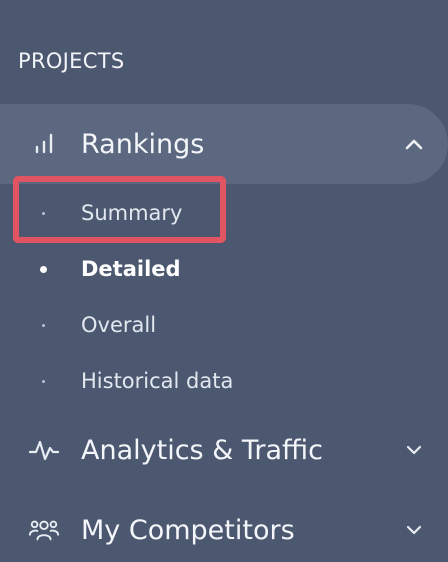 Image resolution: width=448 pixels, height=562 pixels. Describe the element at coordinates (44, 144) in the screenshot. I see `bar-chart-icon` at that location.